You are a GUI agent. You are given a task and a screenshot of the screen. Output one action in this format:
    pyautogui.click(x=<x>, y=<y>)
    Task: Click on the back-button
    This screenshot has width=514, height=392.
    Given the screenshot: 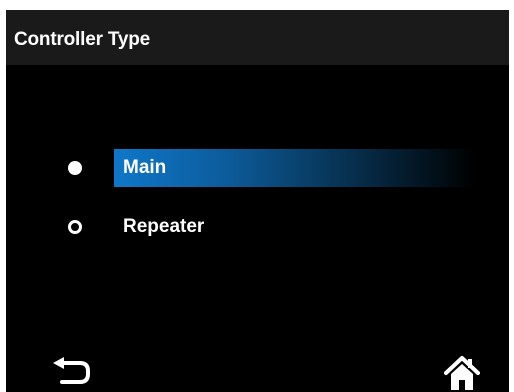 What is the action you would take?
    pyautogui.click(x=72, y=374)
    